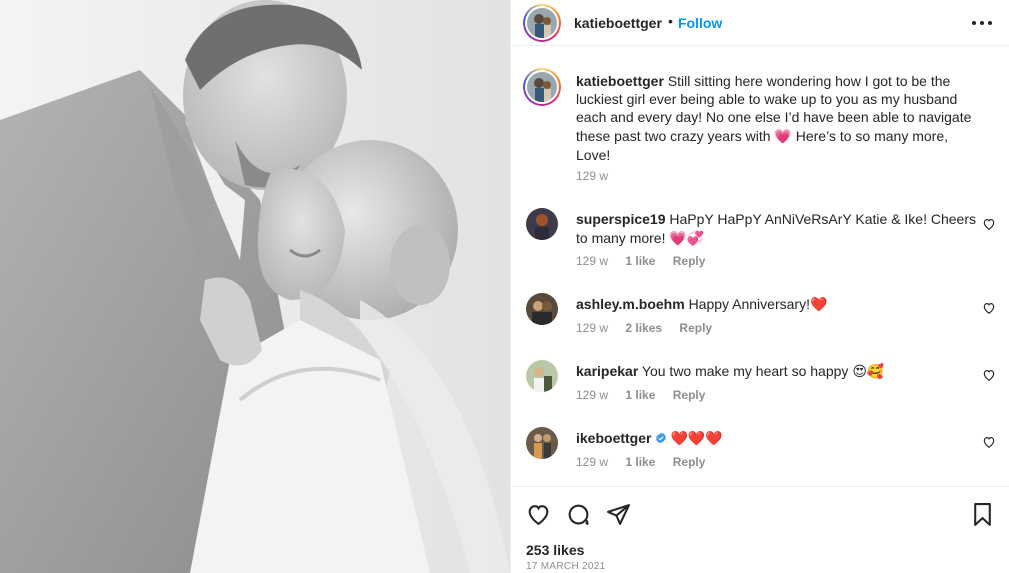  I want to click on comment-username: superspice19, so click(621, 219).